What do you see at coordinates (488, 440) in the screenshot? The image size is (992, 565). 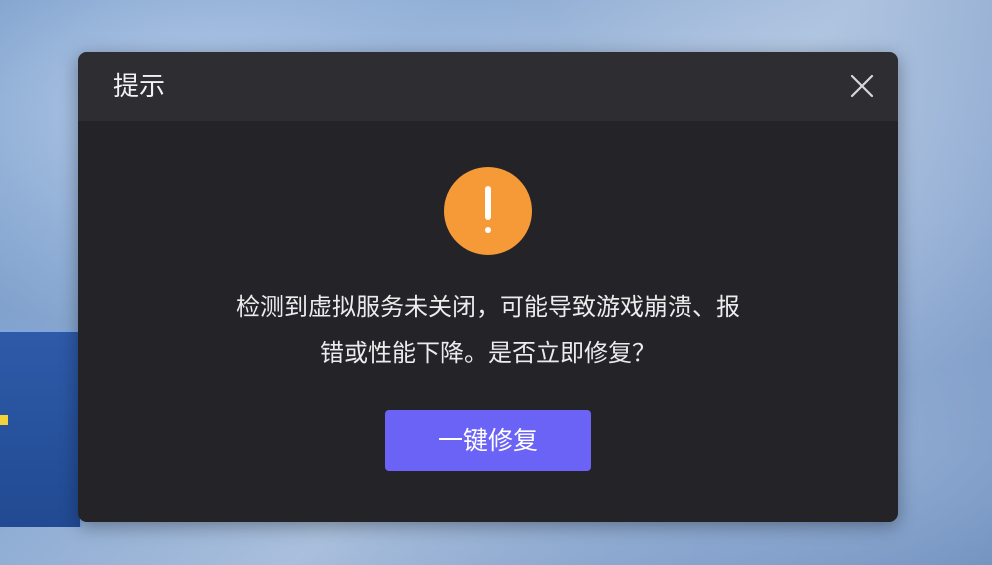 I see `one-click-fix-button: 一键修复` at bounding box center [488, 440].